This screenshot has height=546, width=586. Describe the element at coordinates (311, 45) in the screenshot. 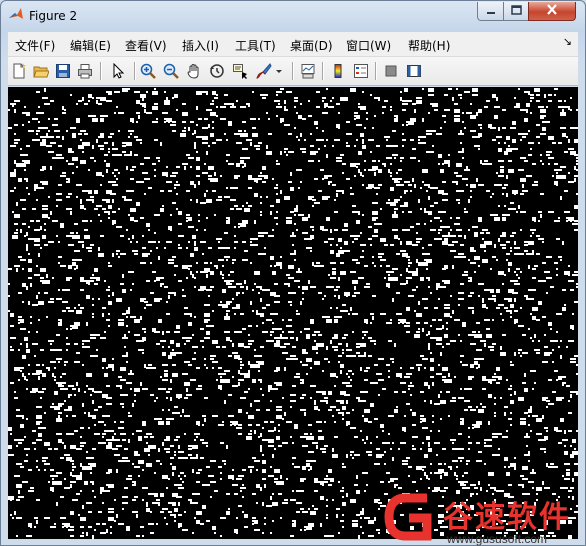

I see `menu-desktop: 桌面(D)` at that location.